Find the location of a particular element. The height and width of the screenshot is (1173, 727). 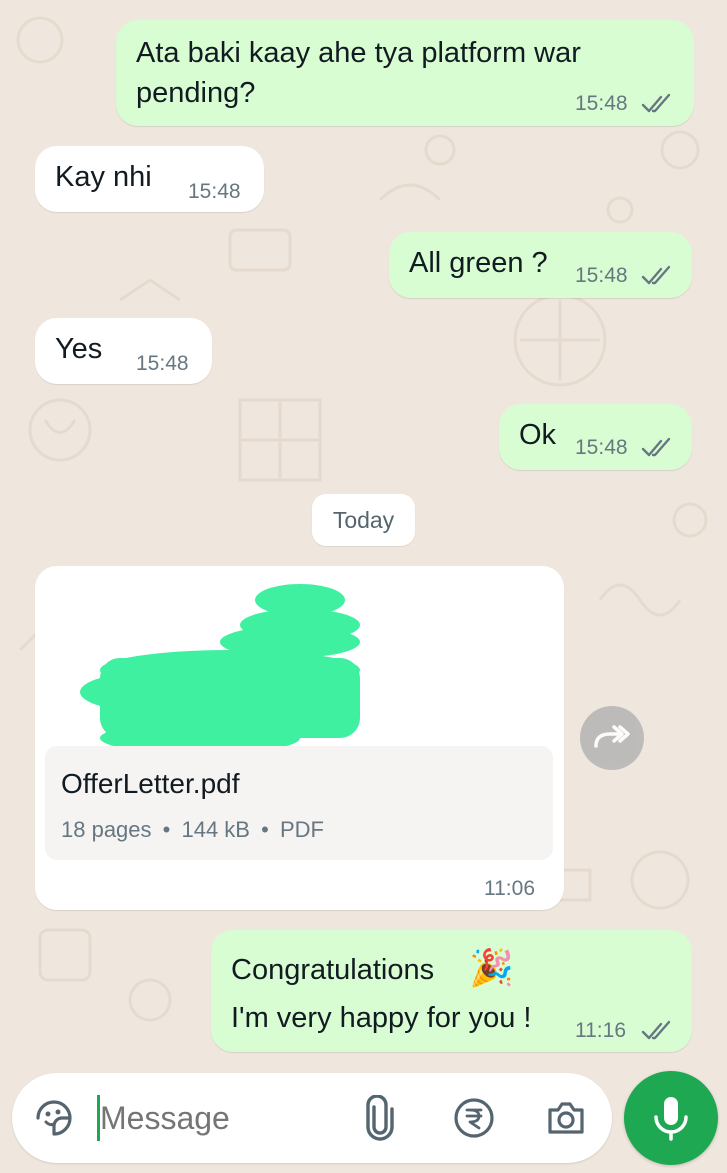

date-separator: Today is located at coordinates (363, 520).